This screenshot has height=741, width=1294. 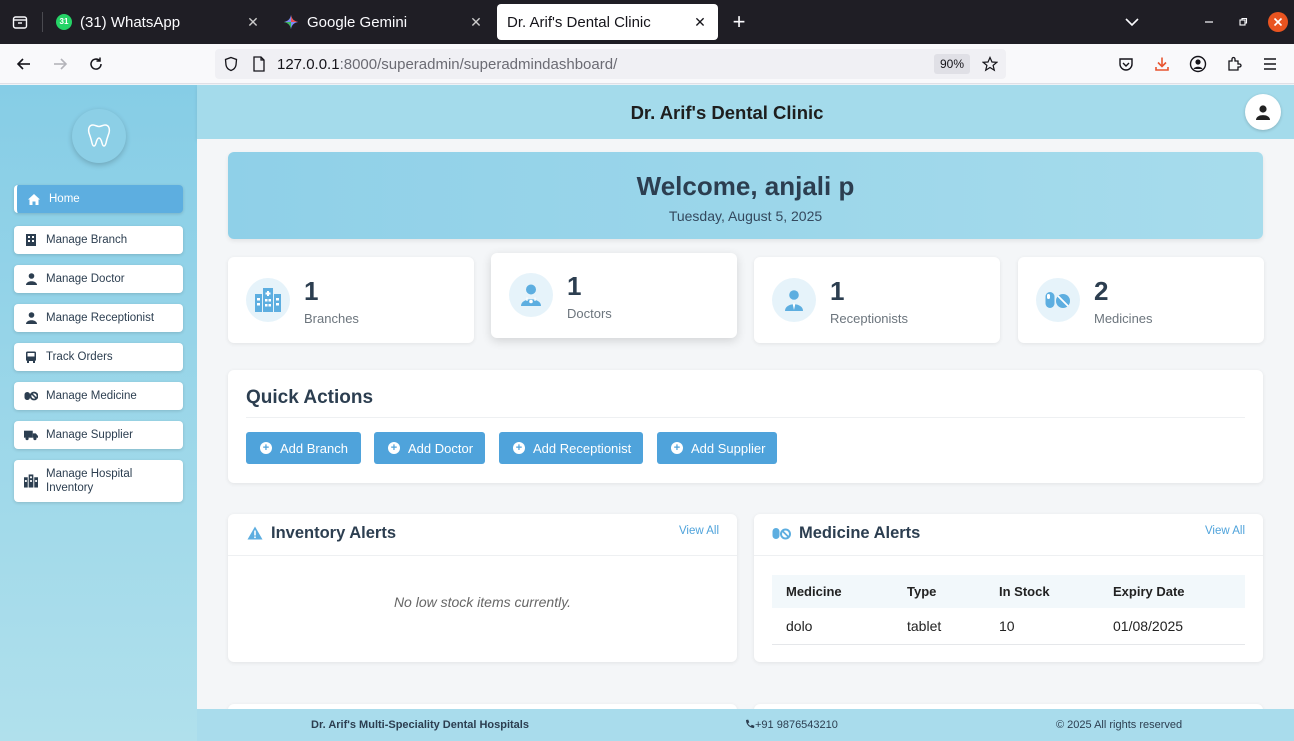 What do you see at coordinates (314, 448) in the screenshot?
I see `button-label: Add Branch` at bounding box center [314, 448].